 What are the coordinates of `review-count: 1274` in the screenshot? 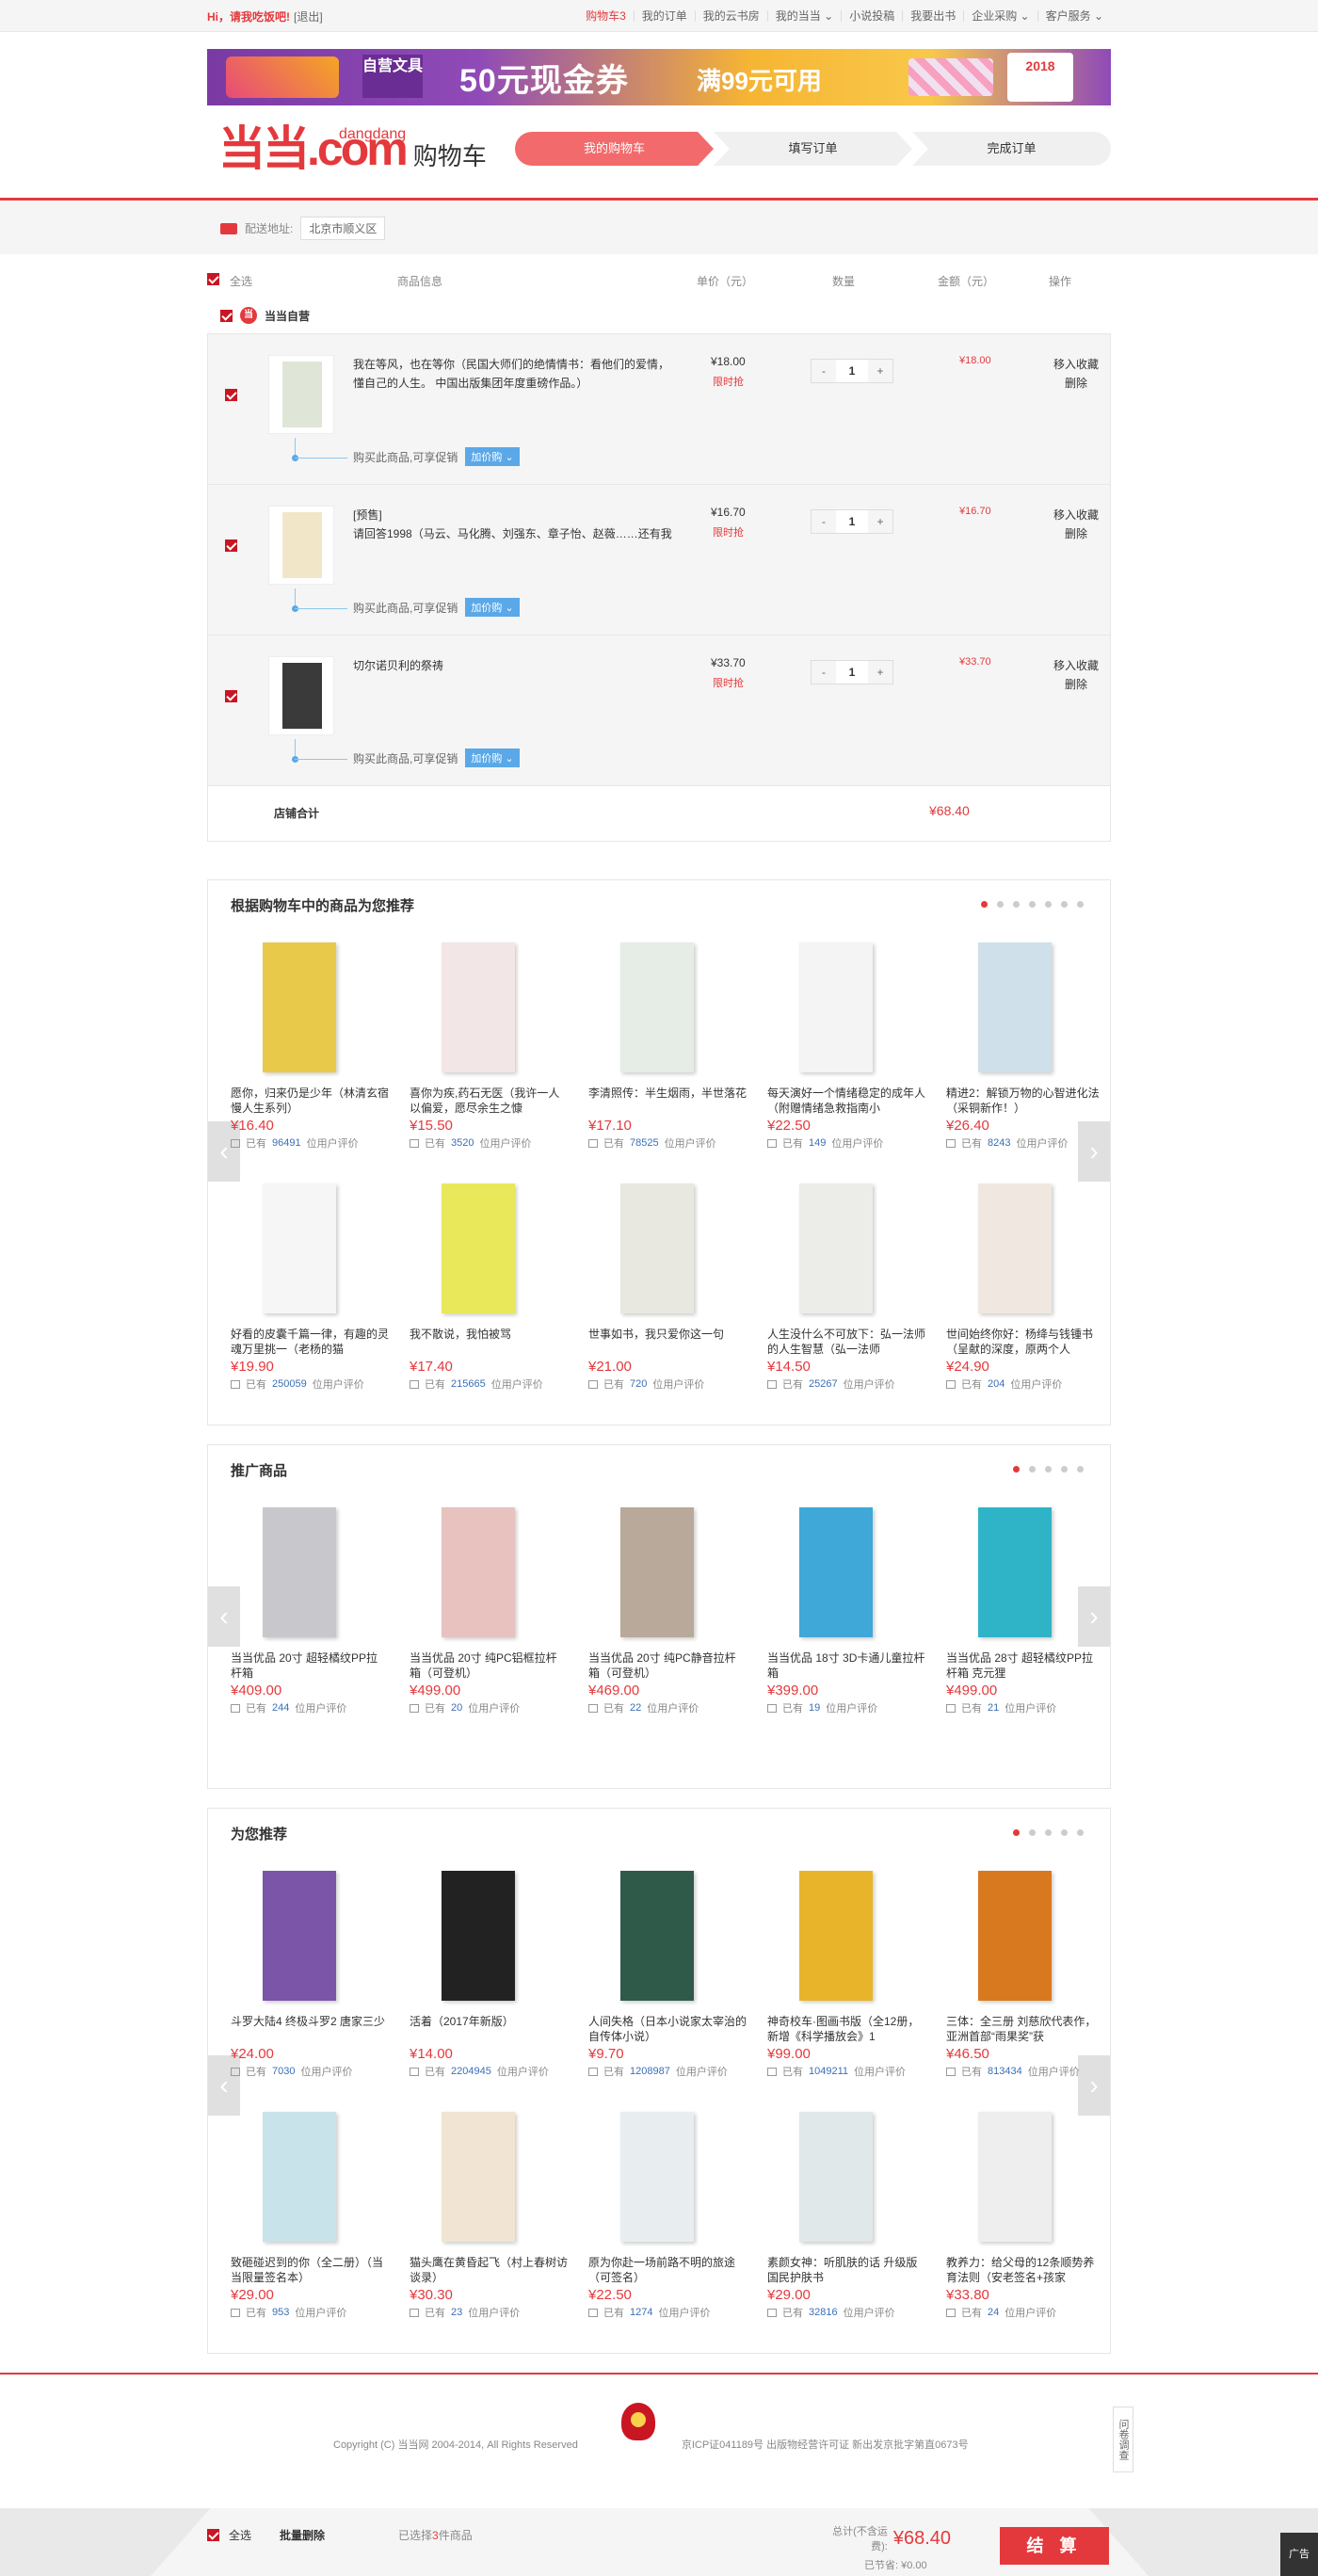 It's located at (641, 2312).